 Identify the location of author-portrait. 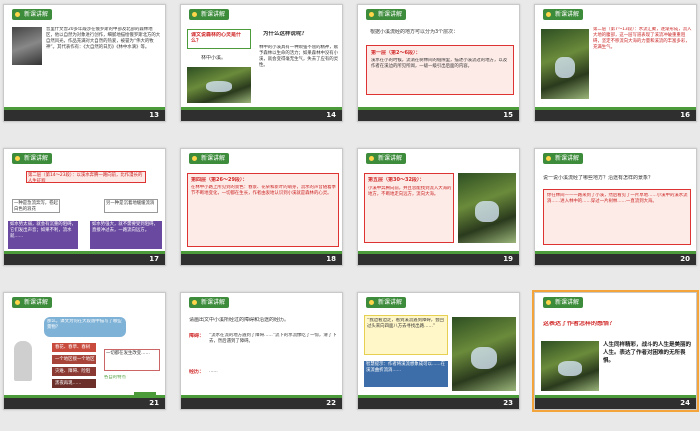
(27, 46).